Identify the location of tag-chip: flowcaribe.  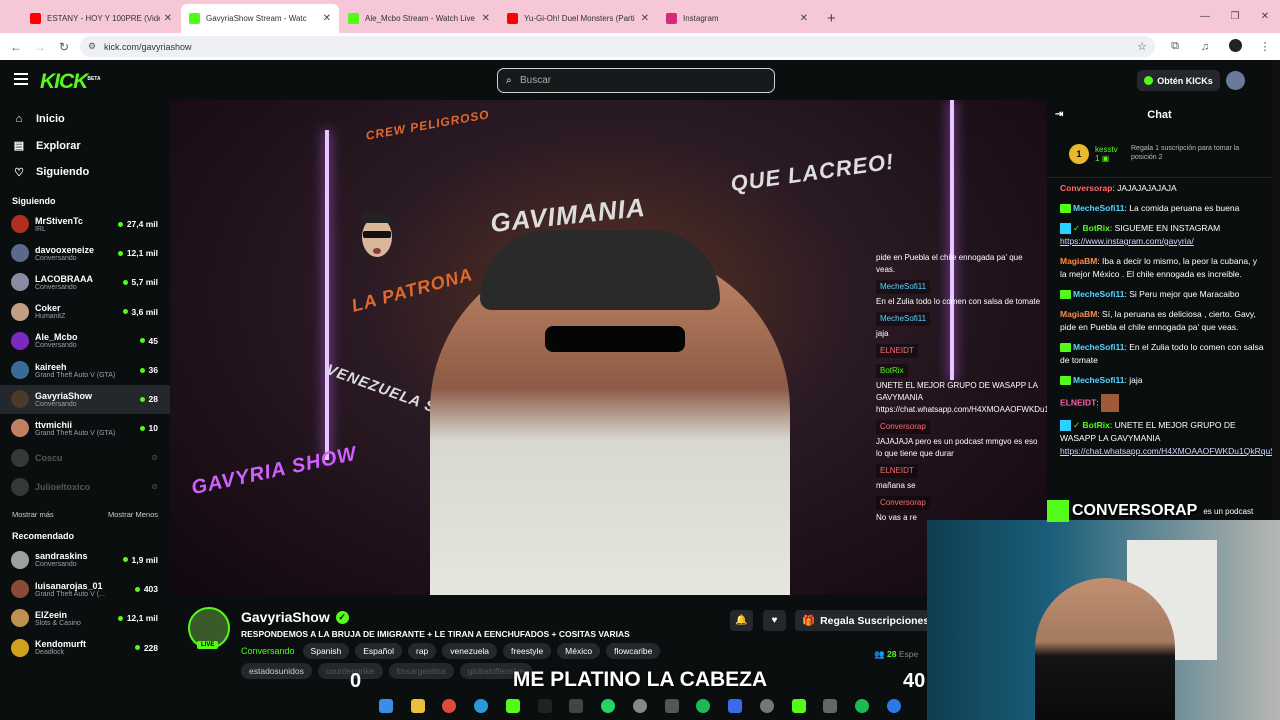
(633, 651).